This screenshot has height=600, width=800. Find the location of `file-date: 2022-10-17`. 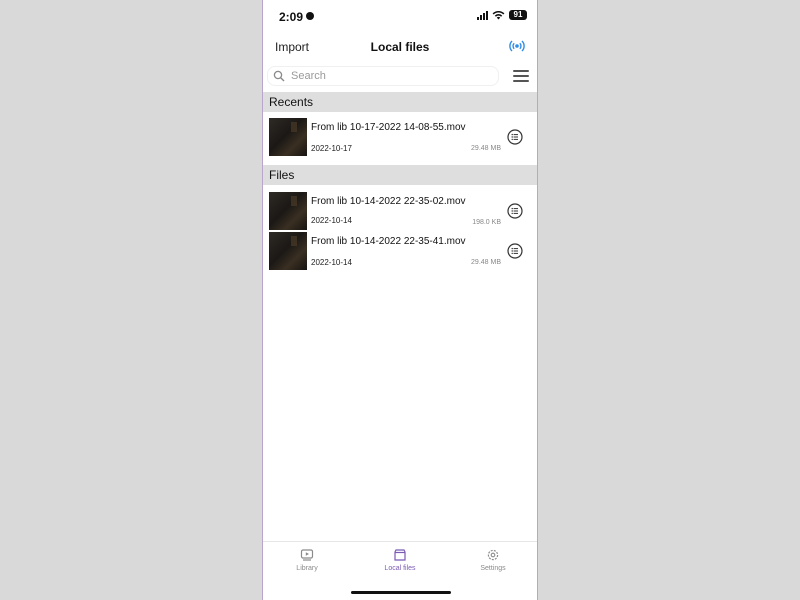

file-date: 2022-10-17 is located at coordinates (331, 148).